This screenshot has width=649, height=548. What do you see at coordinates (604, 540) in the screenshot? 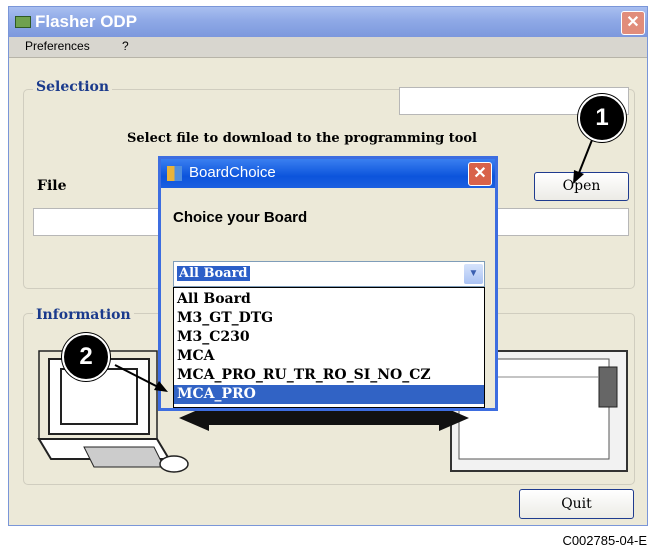
I see `figure-caption: C002785-04-E` at bounding box center [604, 540].